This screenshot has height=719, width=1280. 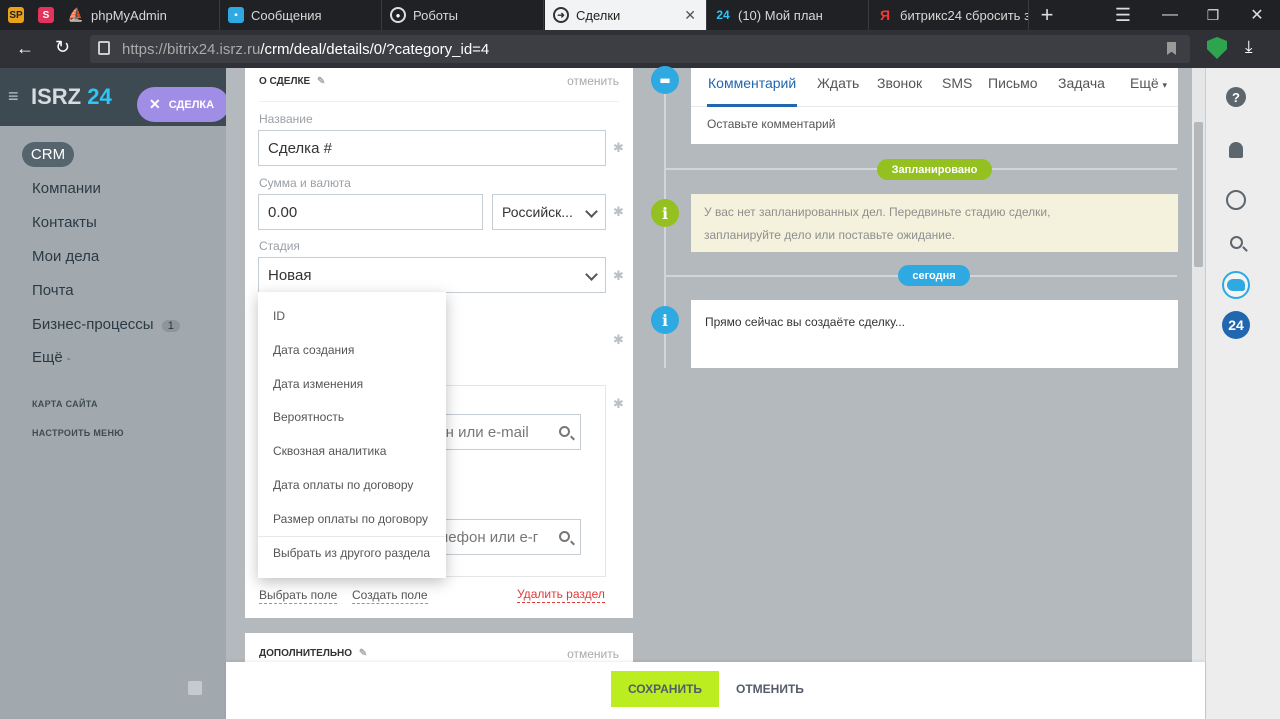 What do you see at coordinates (626, 15) in the screenshot?
I see `tab-deals: ➜ Сделки ✕` at bounding box center [626, 15].